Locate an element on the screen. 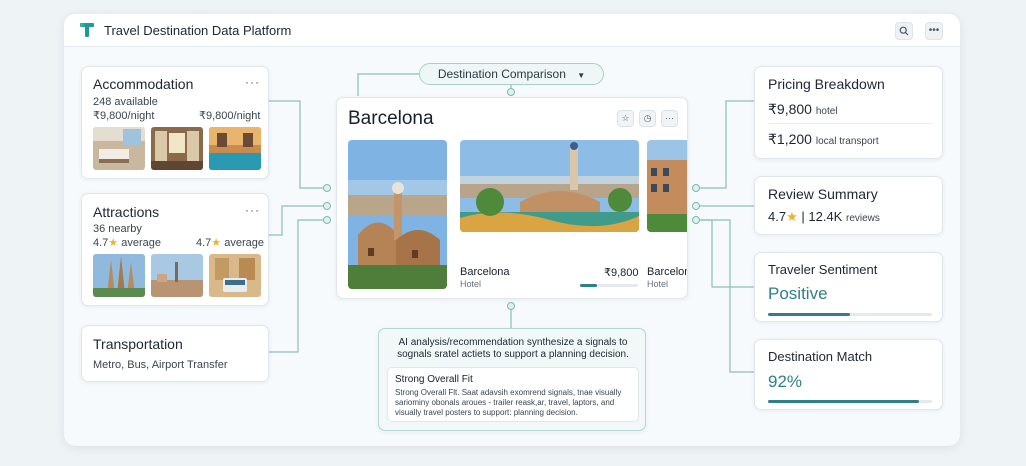 This screenshot has height=466, width=1026. accommodation-title: Accommodation is located at coordinates (143, 84).